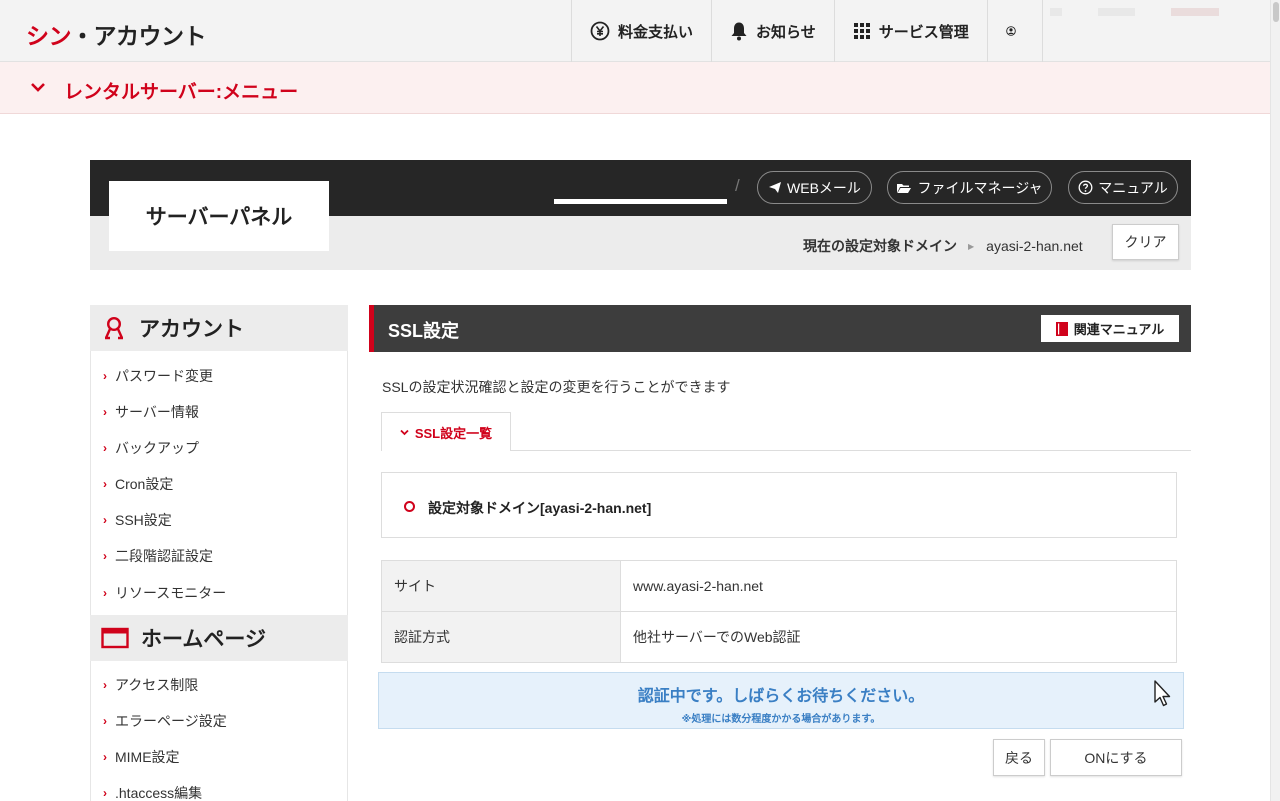 This screenshot has width=1280, height=801. What do you see at coordinates (556, 387) in the screenshot?
I see `page-description: SSLの設定状況確認と設定の変更を行うことができます` at bounding box center [556, 387].